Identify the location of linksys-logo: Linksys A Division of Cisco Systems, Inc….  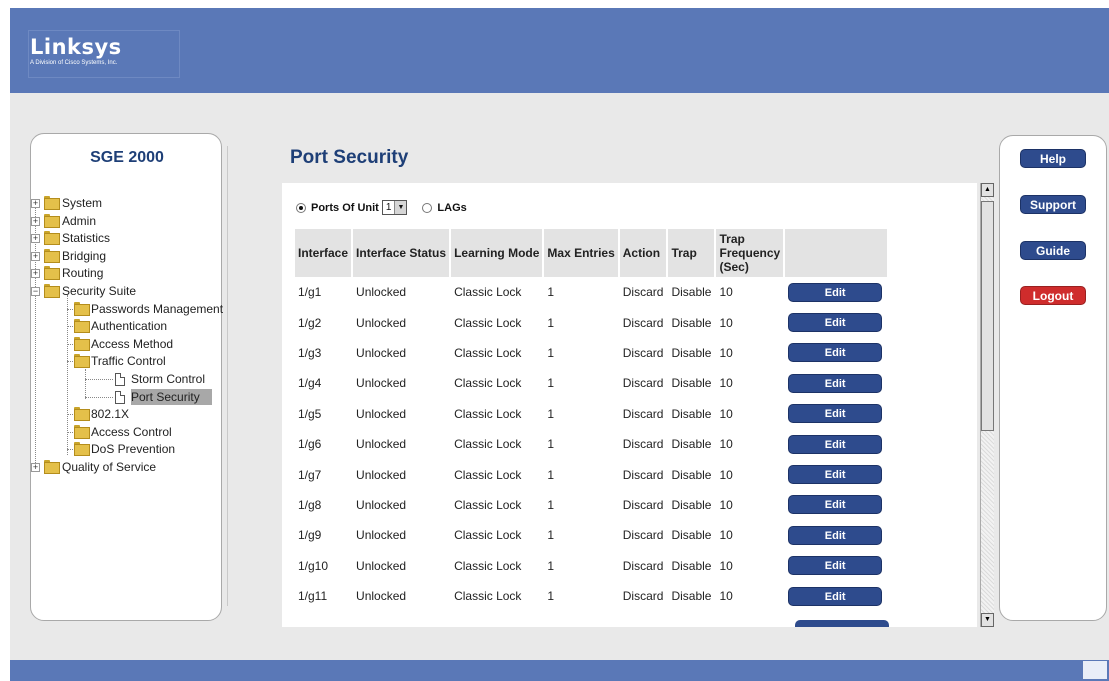
(76, 50).